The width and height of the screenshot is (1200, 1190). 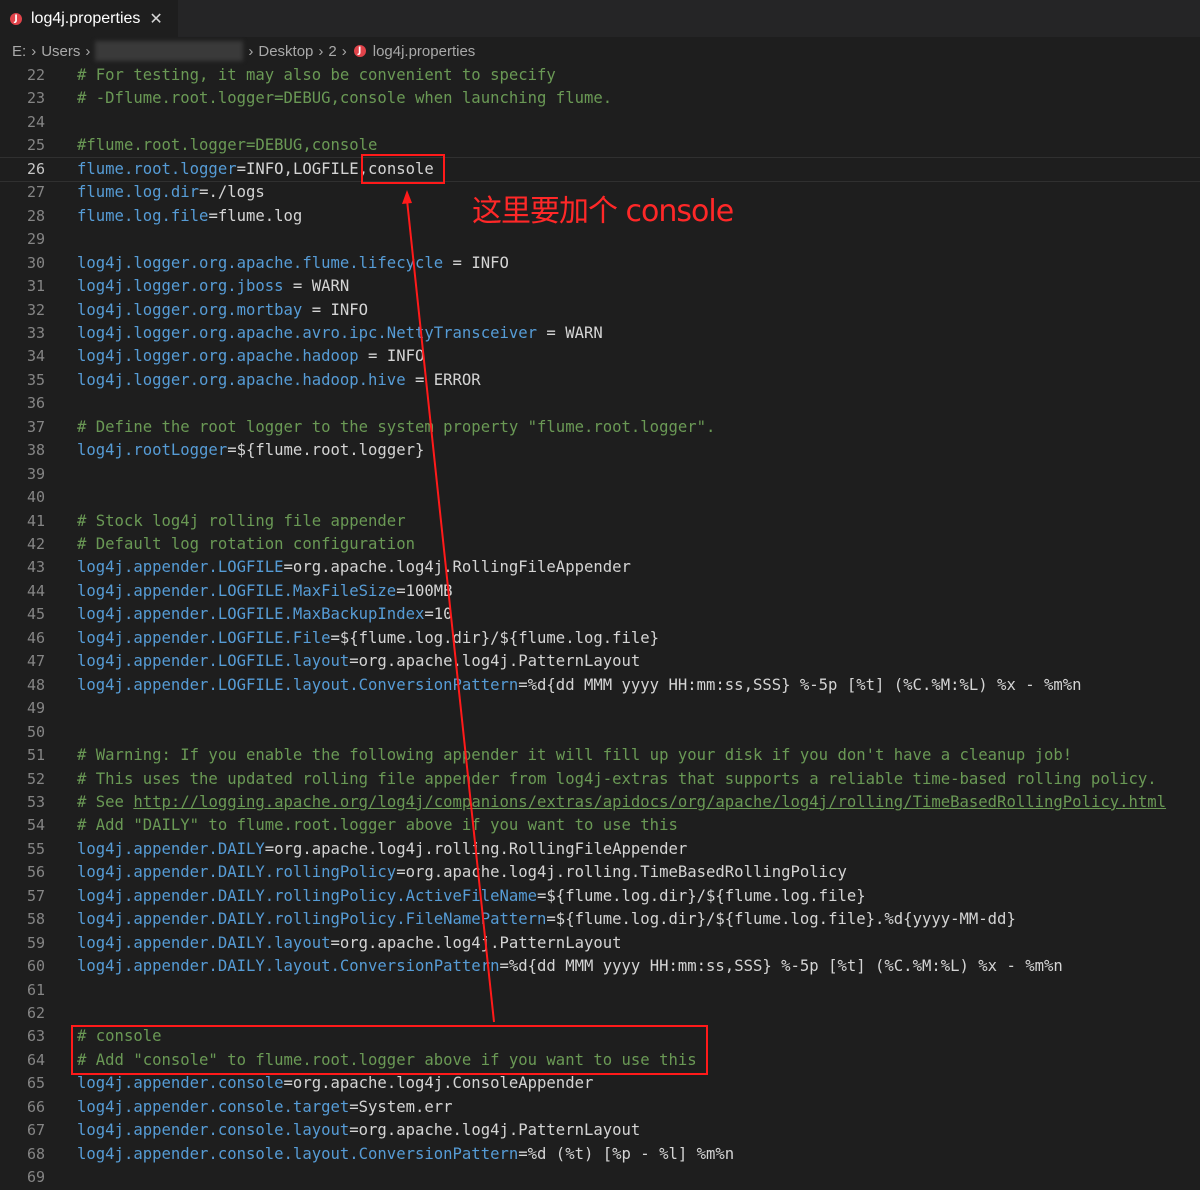 What do you see at coordinates (603, 211) in the screenshot?
I see `annotation-note: 这里要加个 console` at bounding box center [603, 211].